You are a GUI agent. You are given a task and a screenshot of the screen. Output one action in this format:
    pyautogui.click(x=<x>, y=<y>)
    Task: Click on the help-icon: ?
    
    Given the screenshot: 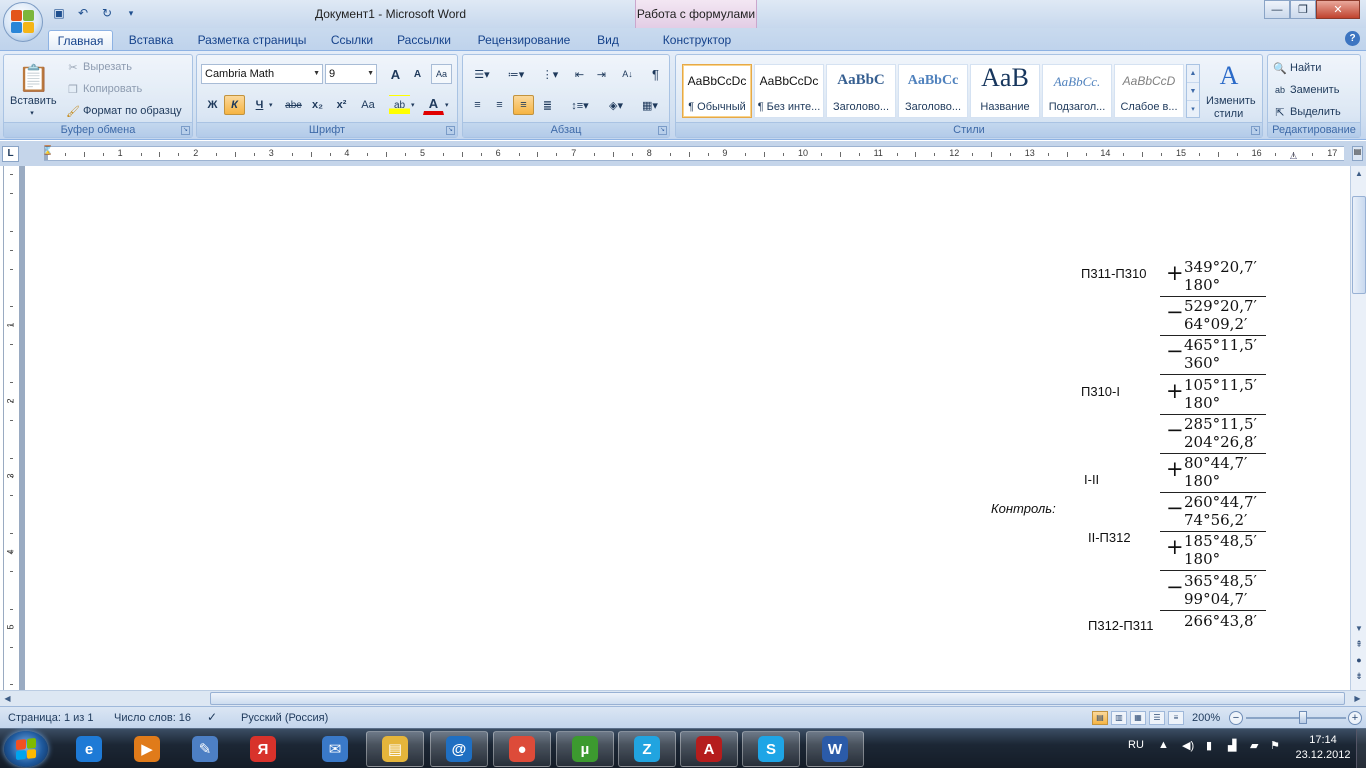 What is the action you would take?
    pyautogui.click(x=1352, y=38)
    